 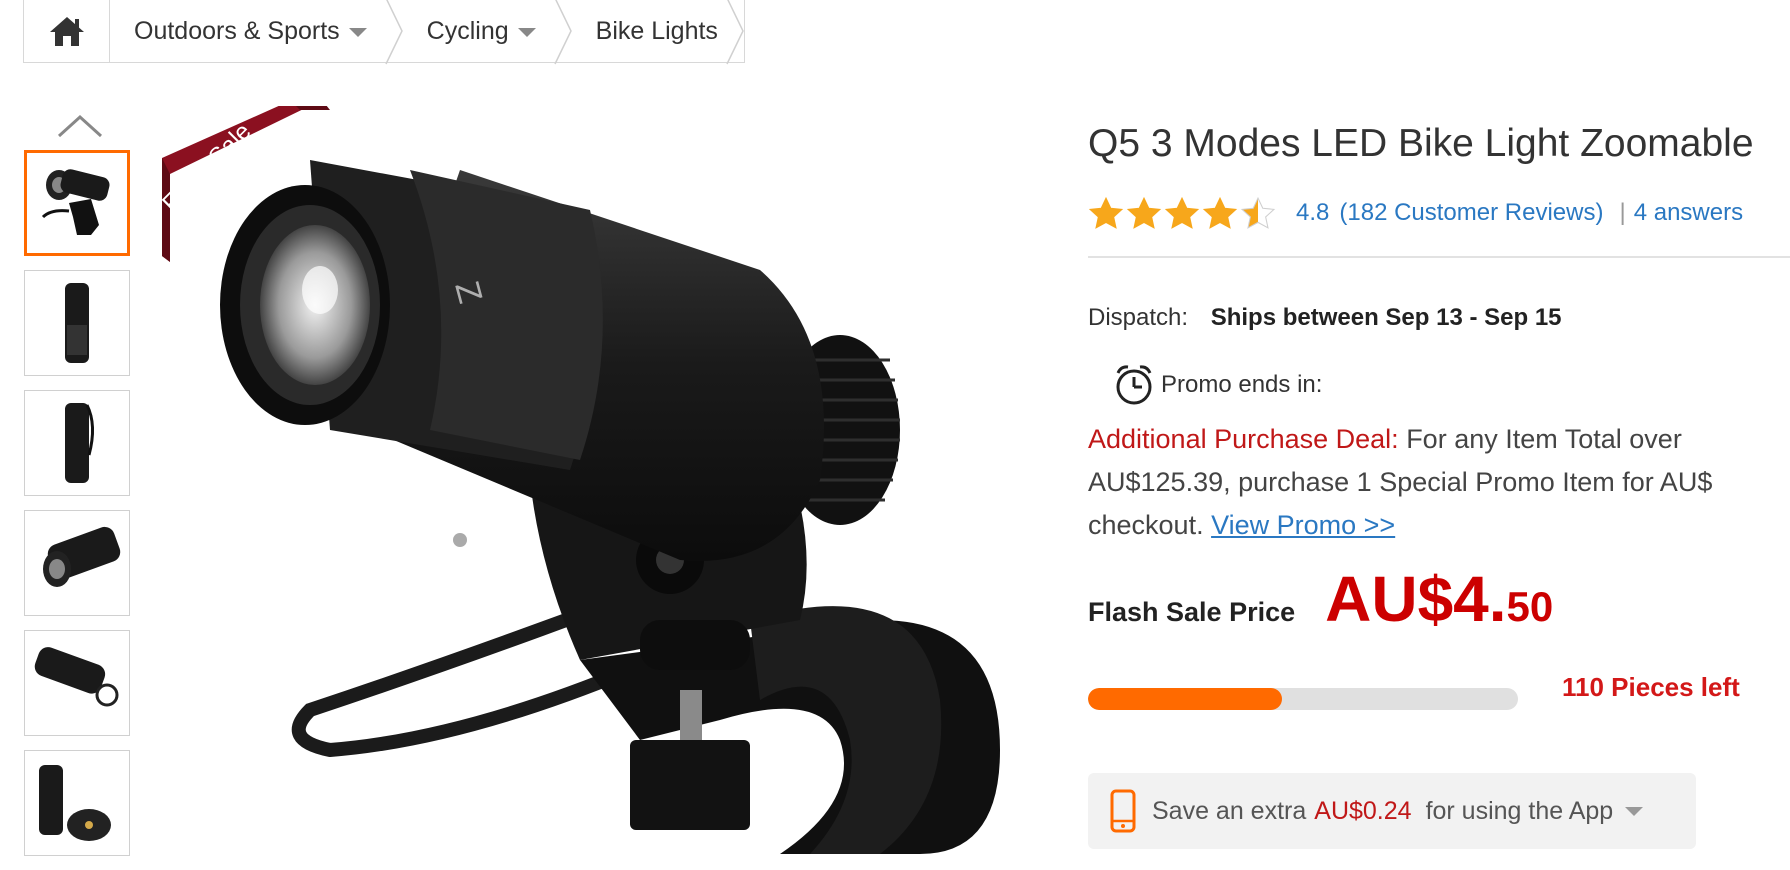 I want to click on home-icon, so click(x=66, y=31).